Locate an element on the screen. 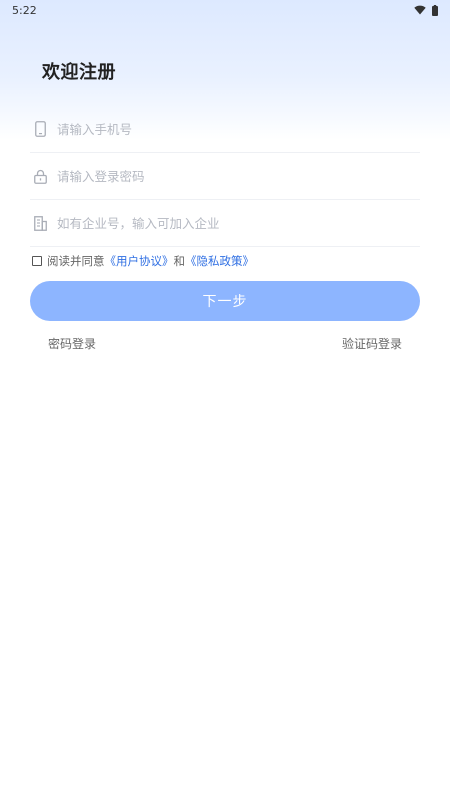 The image size is (450, 800). status-time: 5:22 is located at coordinates (24, 10).